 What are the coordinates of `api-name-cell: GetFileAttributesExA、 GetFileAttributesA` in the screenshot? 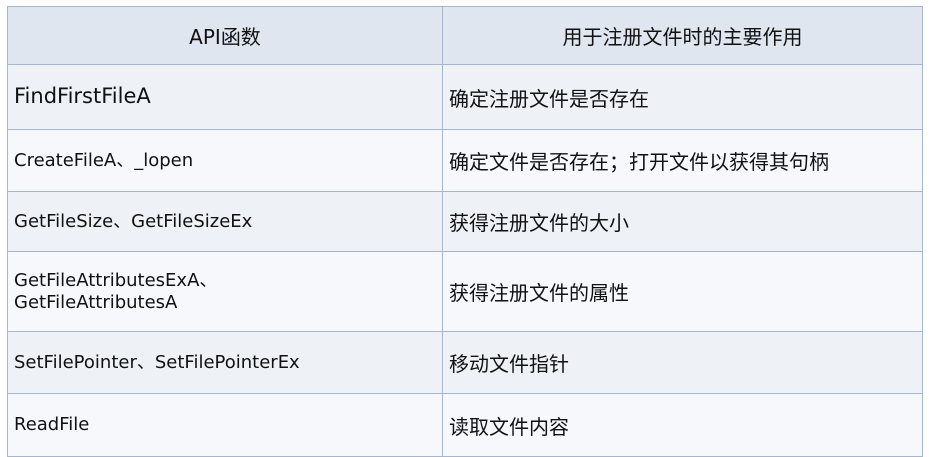 It's located at (225, 291).